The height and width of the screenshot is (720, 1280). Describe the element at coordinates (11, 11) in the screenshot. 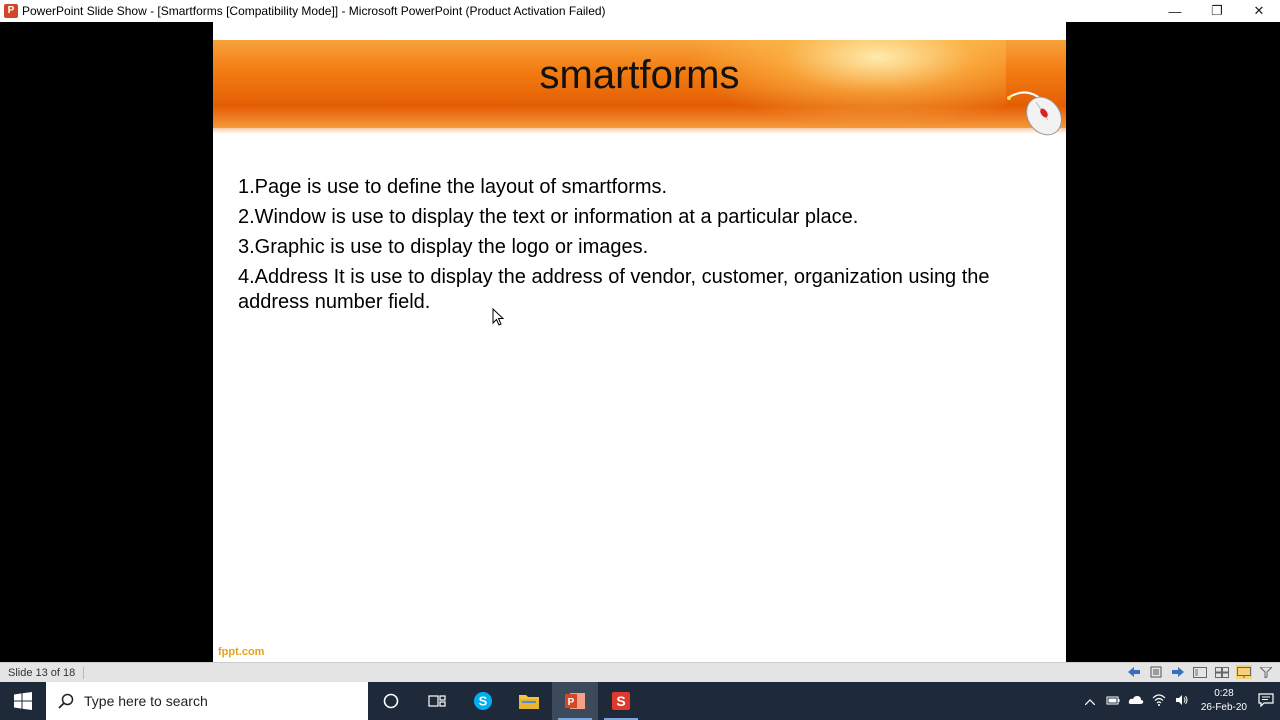

I see `powerpoint-app-icon: P` at that location.